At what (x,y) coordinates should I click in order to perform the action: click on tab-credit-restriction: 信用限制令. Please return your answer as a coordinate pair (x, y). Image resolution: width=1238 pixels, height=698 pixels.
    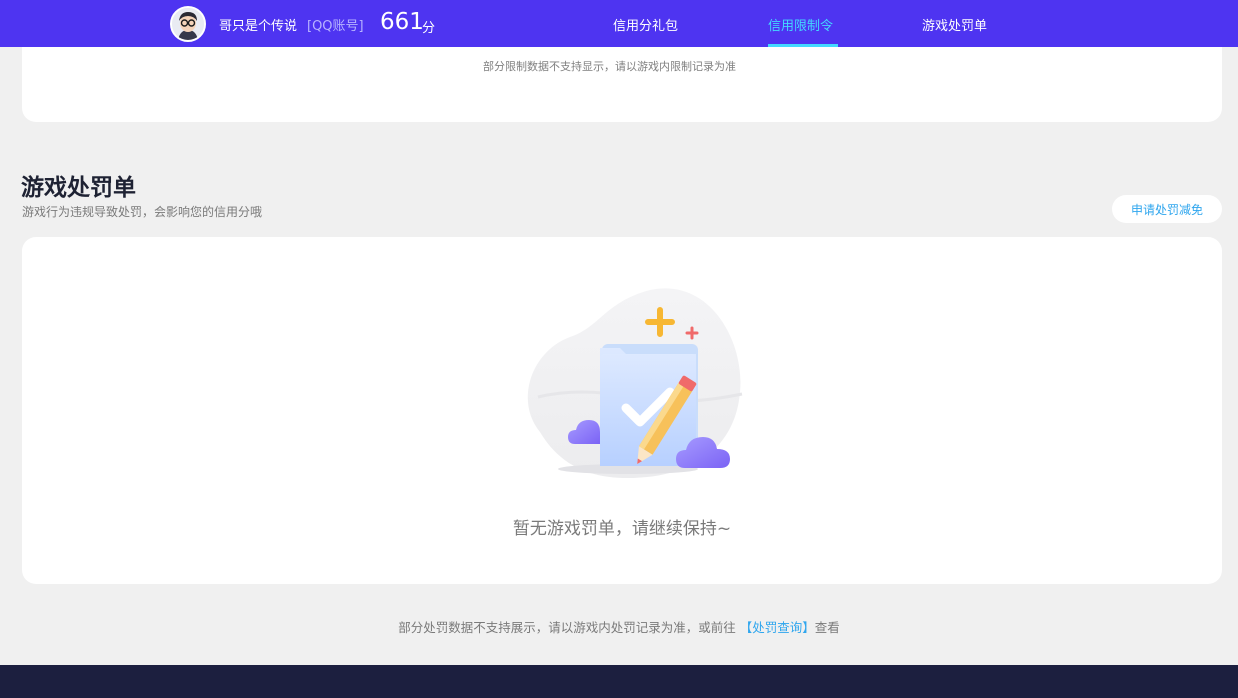
    Looking at the image, I should click on (800, 24).